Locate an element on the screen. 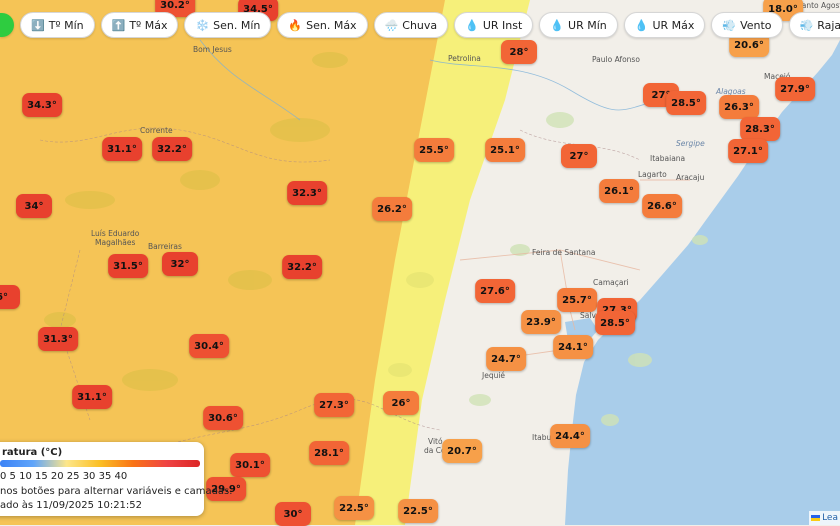 The image size is (840, 526). temperature-marker: 25.5° is located at coordinates (434, 150).